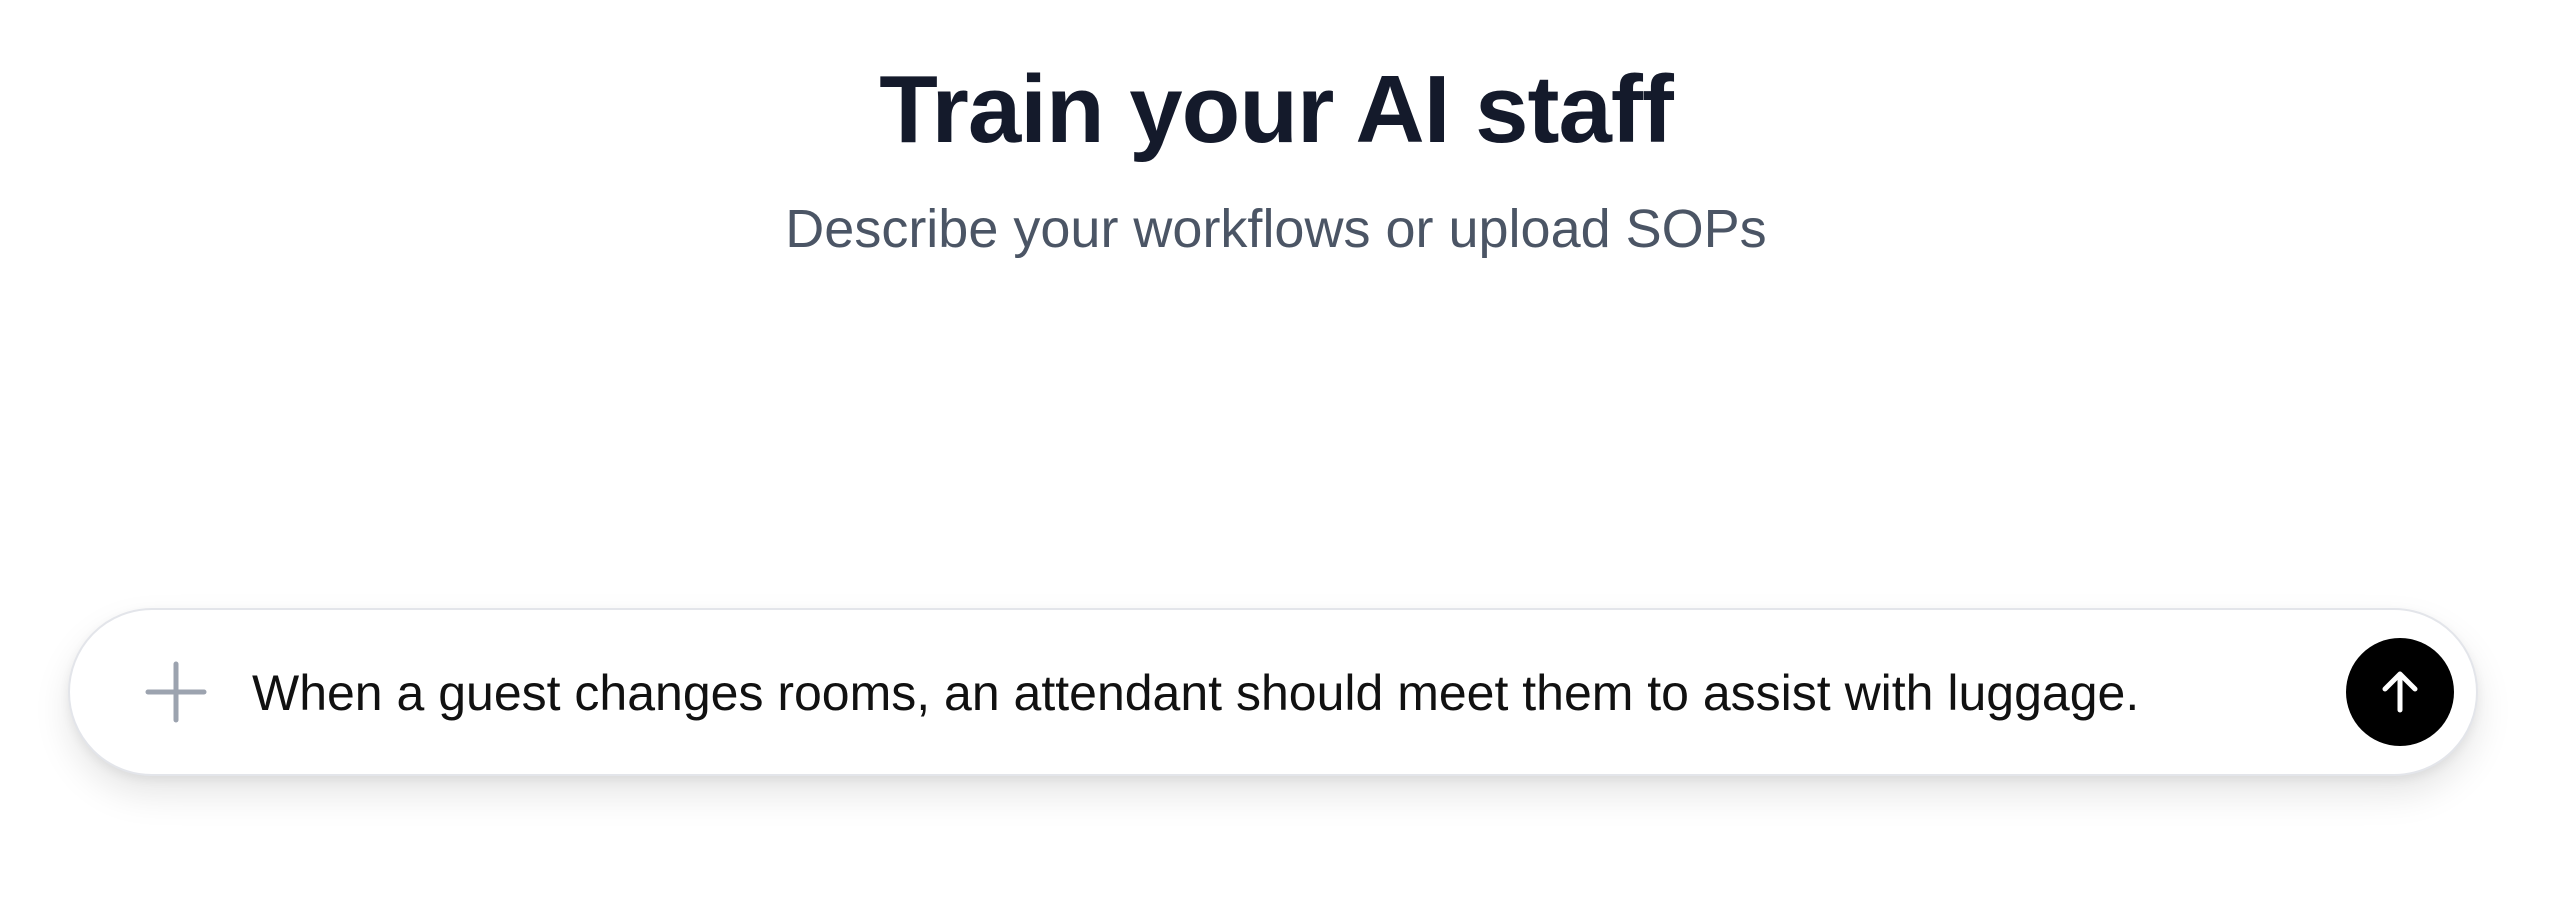 The height and width of the screenshot is (902, 2552). I want to click on plus-icon, so click(176, 692).